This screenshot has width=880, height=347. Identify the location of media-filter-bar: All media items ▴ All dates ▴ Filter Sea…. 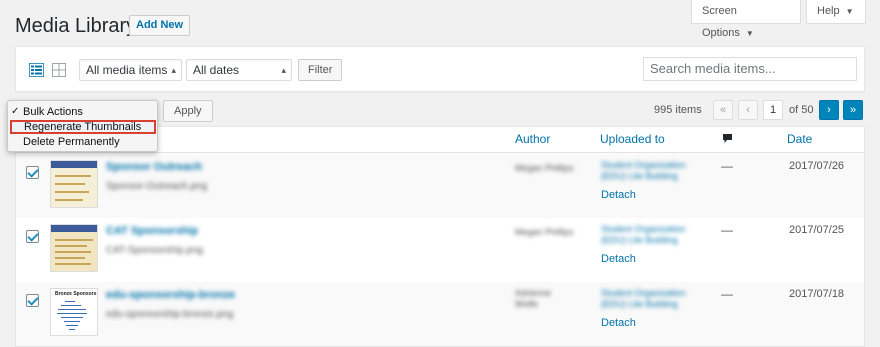
(440, 69).